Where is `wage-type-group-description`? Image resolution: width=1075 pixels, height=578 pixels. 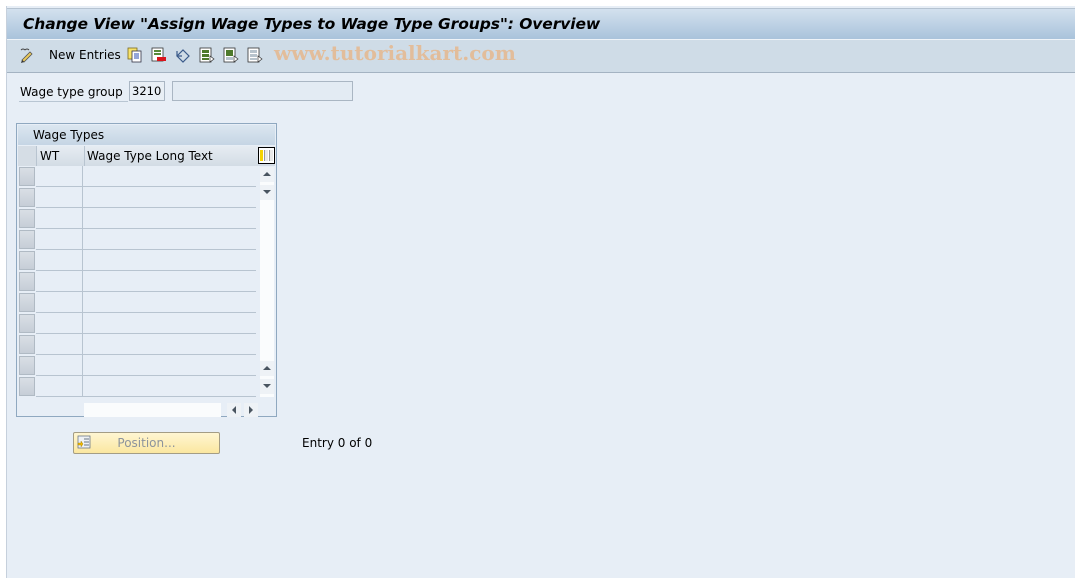
wage-type-group-description is located at coordinates (262, 91).